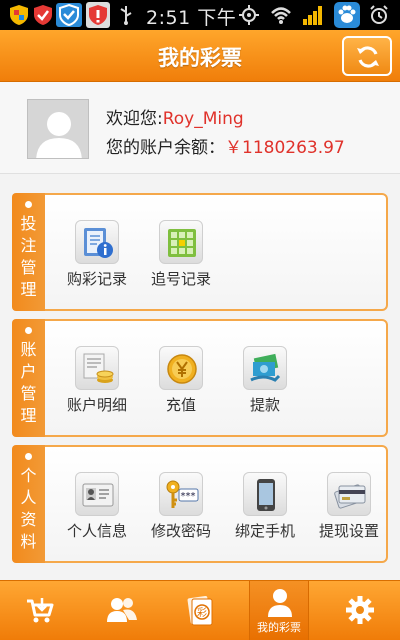 This screenshot has width=400, height=640. What do you see at coordinates (69, 15) in the screenshot?
I see `antivirus-icon` at bounding box center [69, 15].